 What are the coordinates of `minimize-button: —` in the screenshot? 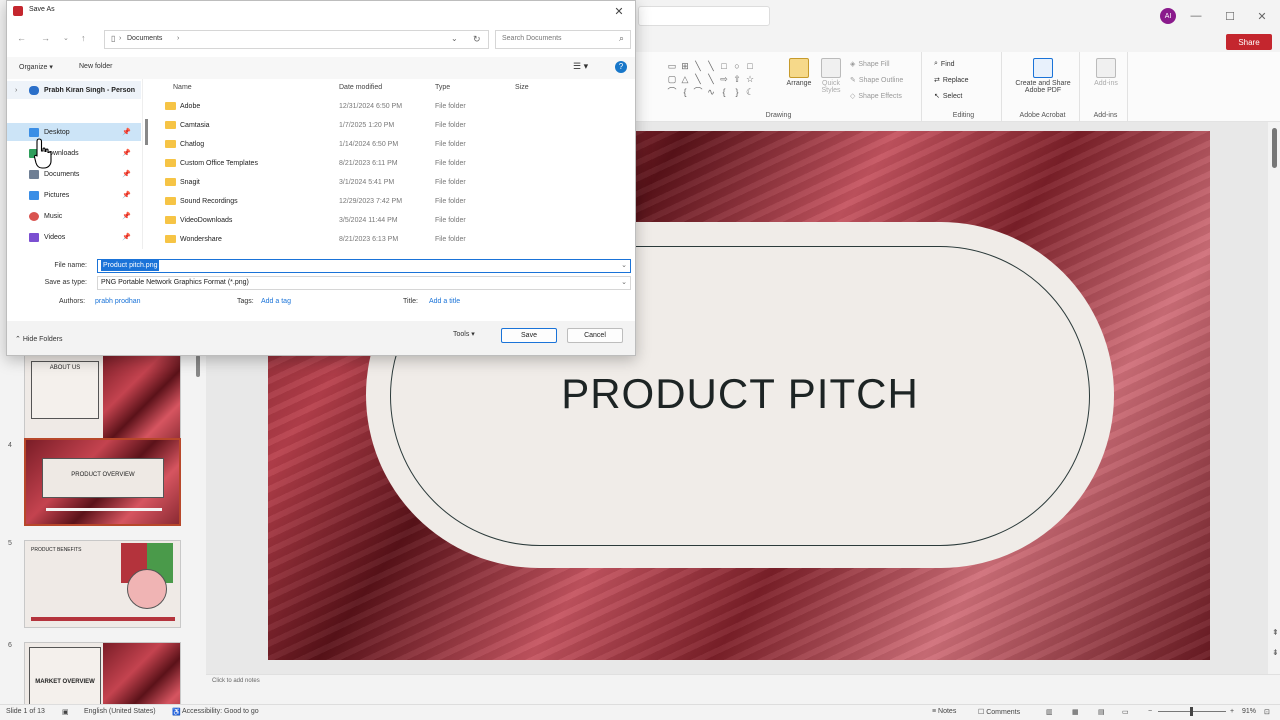 It's located at (1196, 16).